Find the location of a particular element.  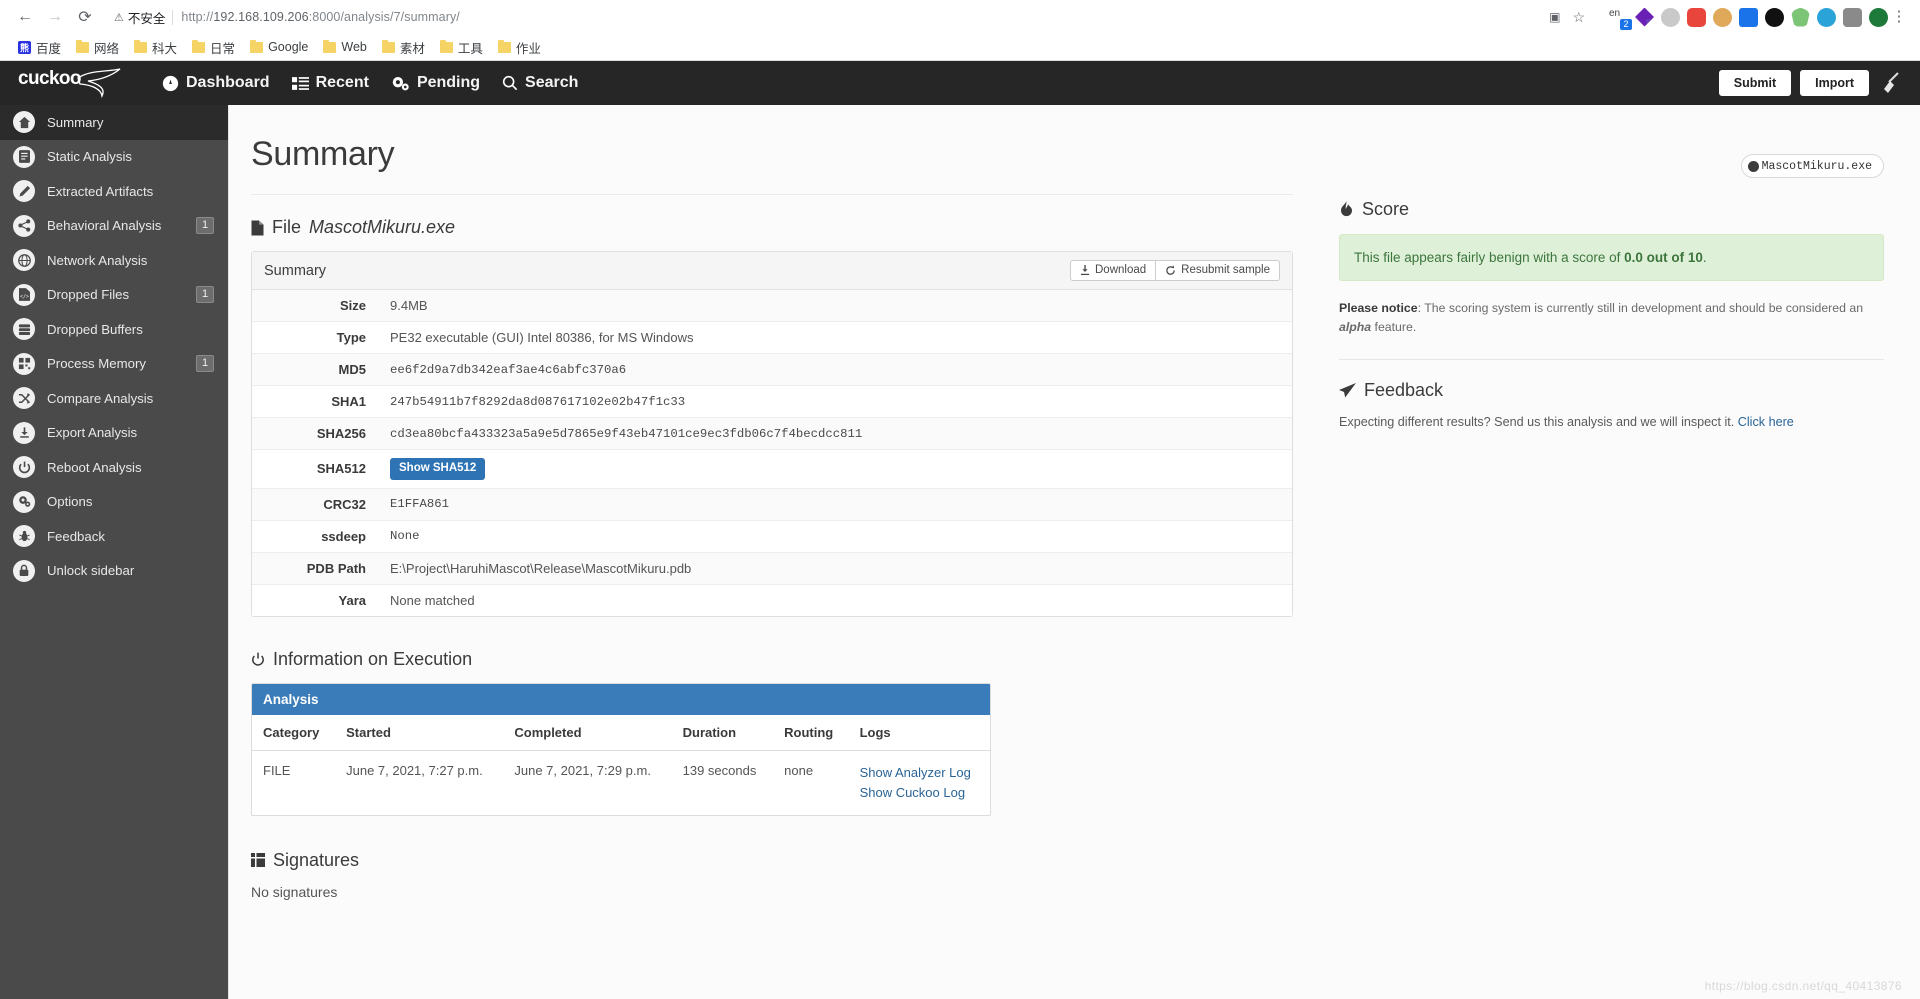

nav-item-recent: Recent is located at coordinates (330, 83).